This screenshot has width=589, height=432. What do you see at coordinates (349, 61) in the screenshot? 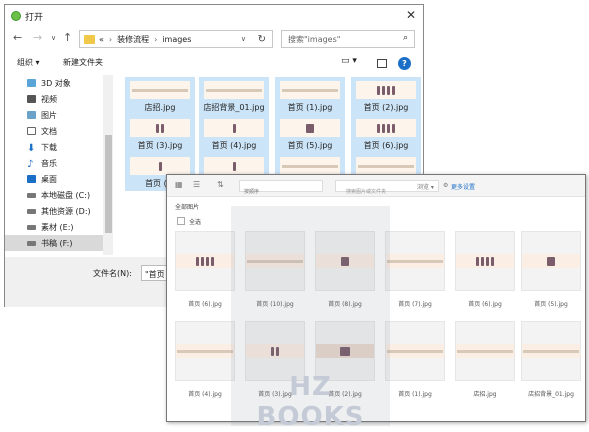
I see `view-mode-icon: ▭ ▾` at bounding box center [349, 61].